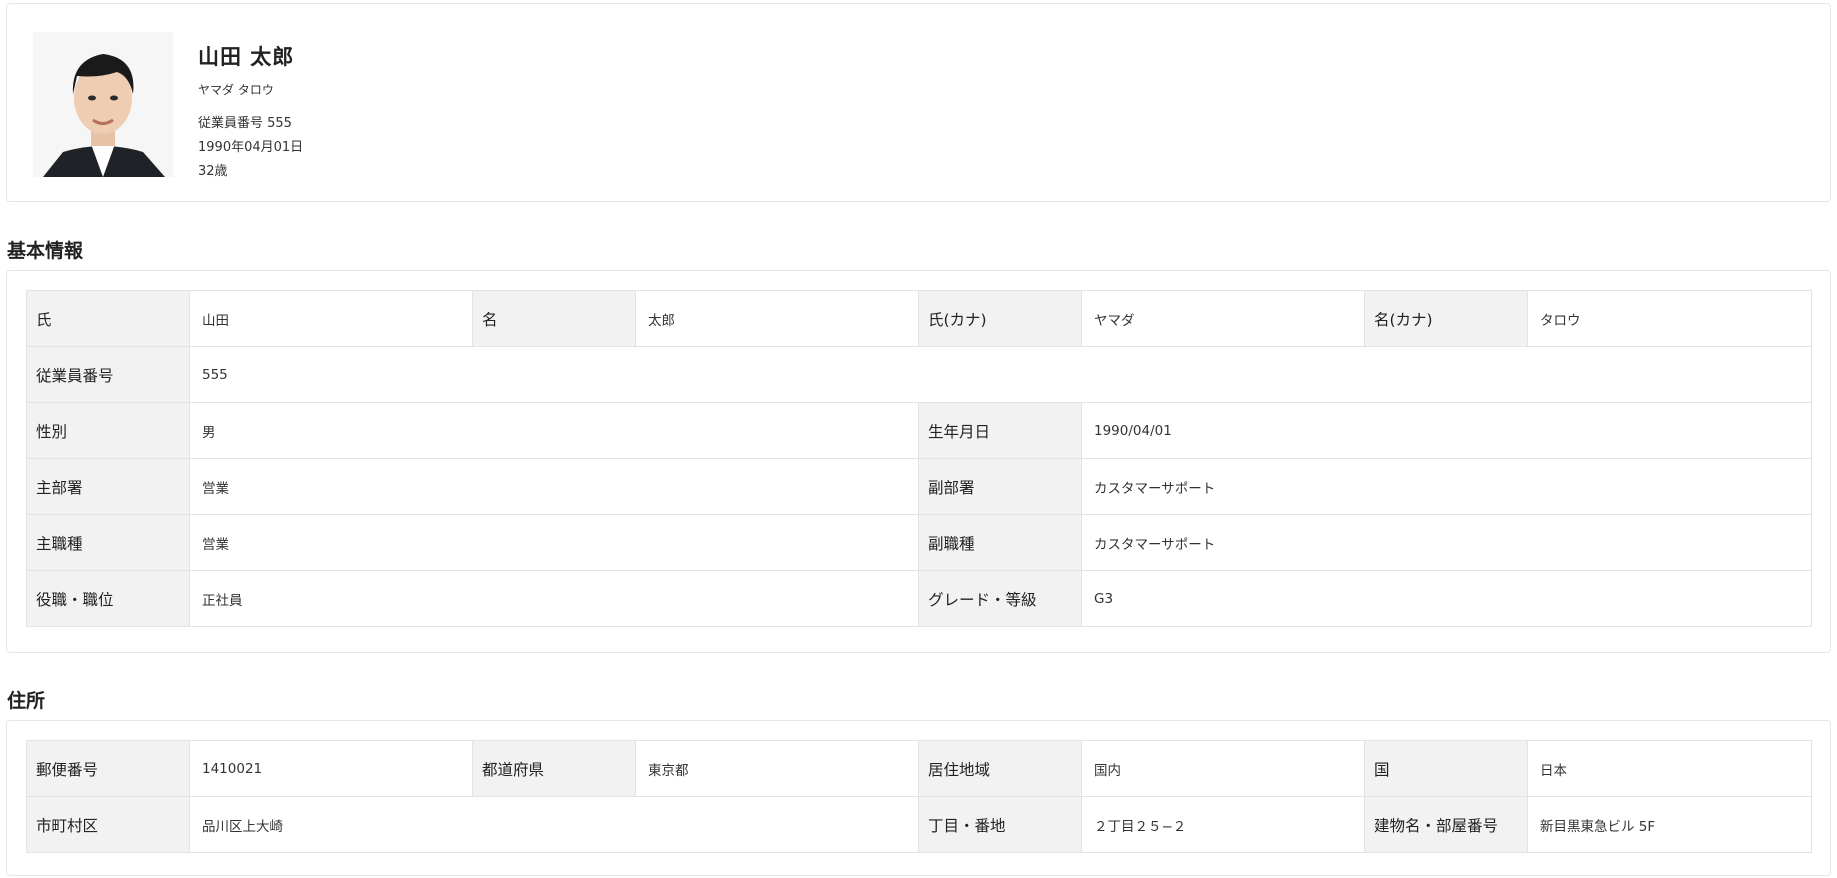 The image size is (1837, 878). What do you see at coordinates (554, 768) in the screenshot?
I see `prefecture-label: 都道府県` at bounding box center [554, 768].